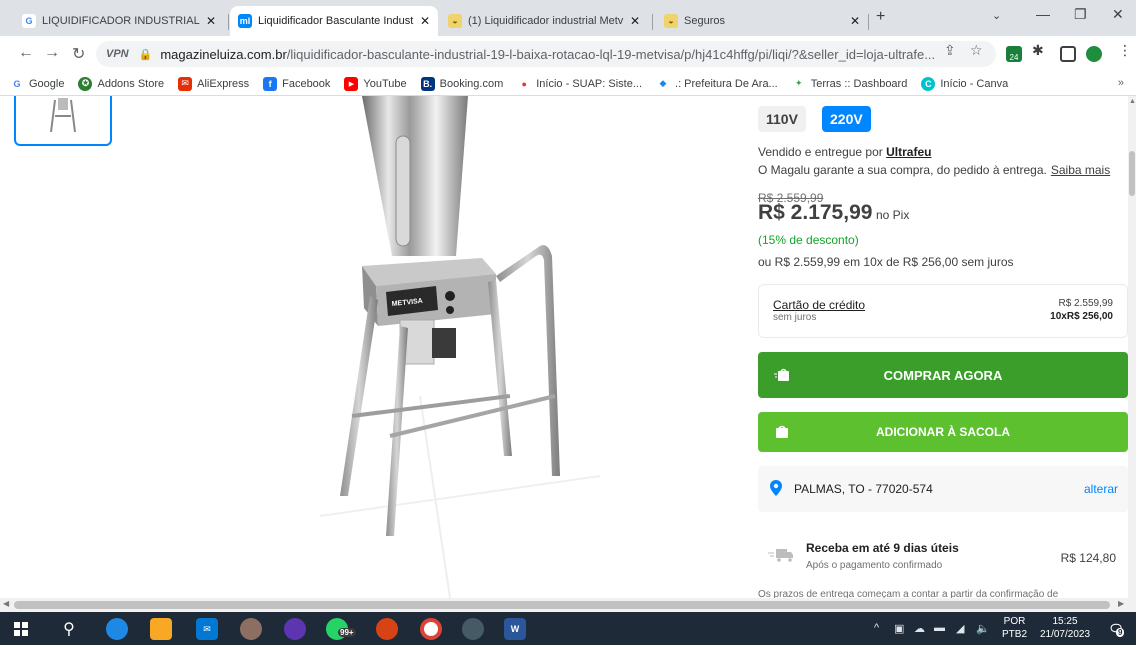 This screenshot has width=1136, height=645. Describe the element at coordinates (983, 628) in the screenshot. I see `volume-icon: 🔈` at that location.